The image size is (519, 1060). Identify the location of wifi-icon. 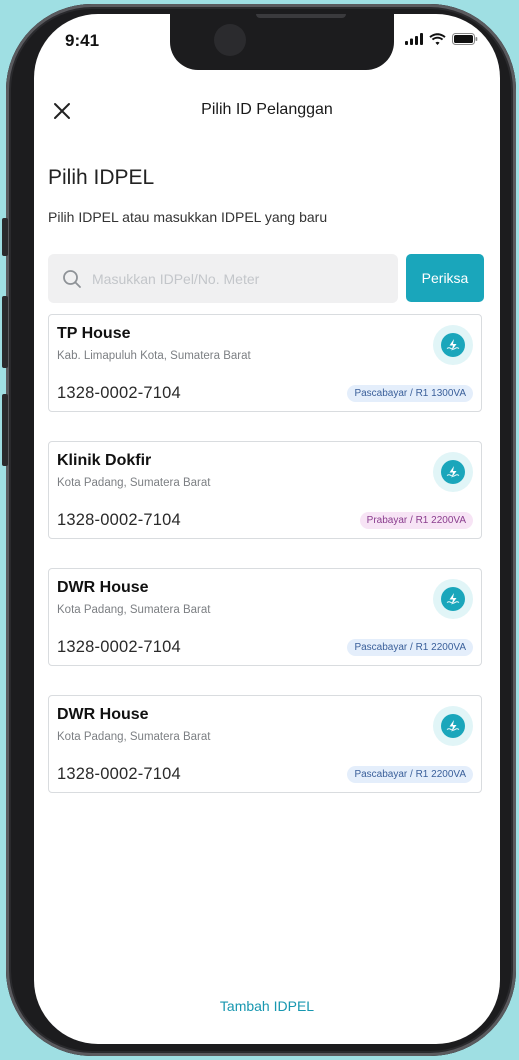
(437, 39).